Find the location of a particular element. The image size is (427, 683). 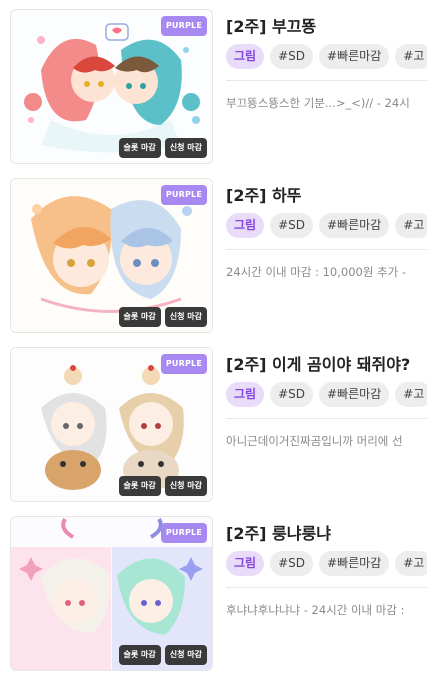

listing-description: 부끄뚕스뚕스한 기분...>_<)// - 24시 is located at coordinates (318, 103).